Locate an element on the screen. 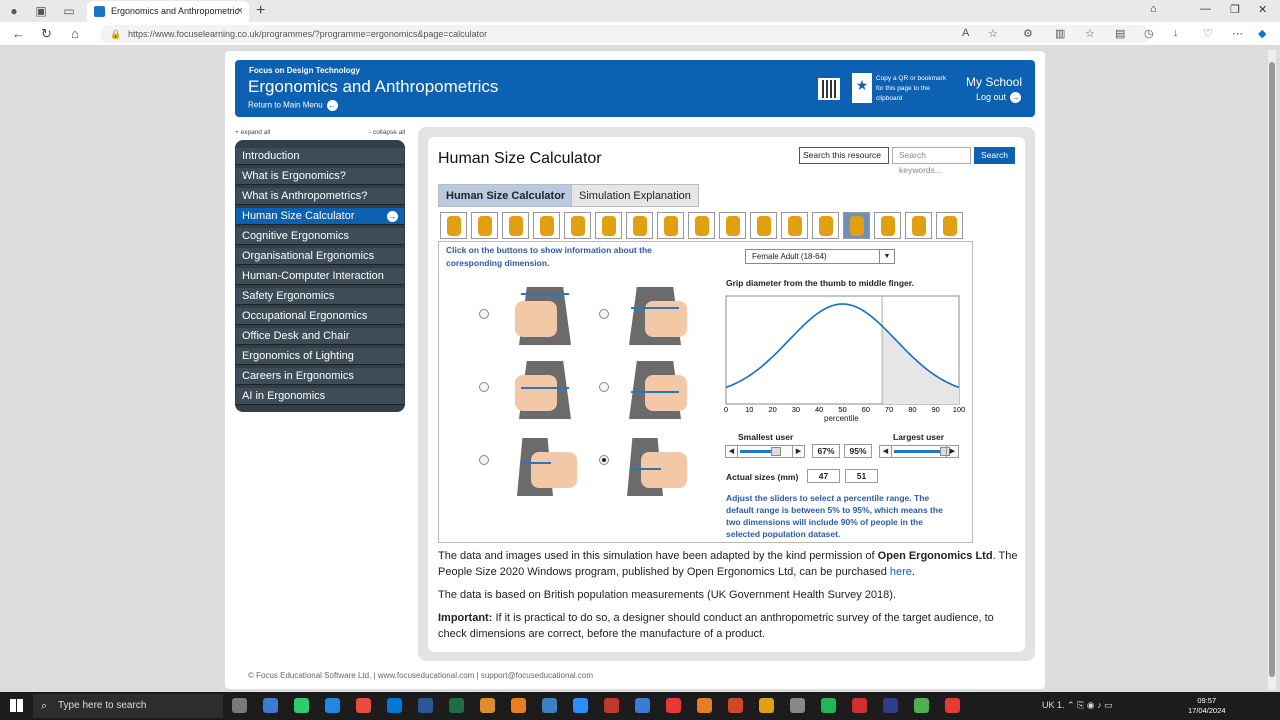 This screenshot has width=1280, height=720. sidebar-item-organisational-ergonomics: Organisational Ergonomics is located at coordinates (320, 256).